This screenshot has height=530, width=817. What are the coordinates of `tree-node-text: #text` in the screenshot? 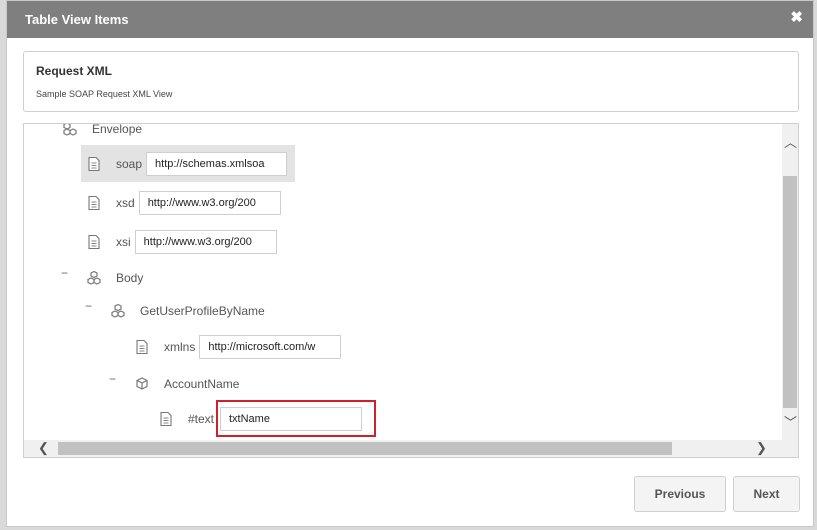 It's located at (186, 419).